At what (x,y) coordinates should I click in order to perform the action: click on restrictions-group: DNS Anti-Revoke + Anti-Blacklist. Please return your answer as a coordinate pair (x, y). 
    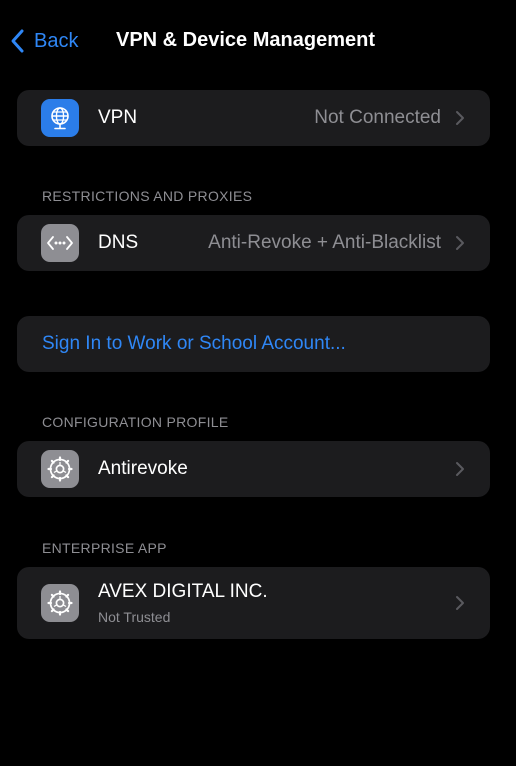
    Looking at the image, I should click on (253, 243).